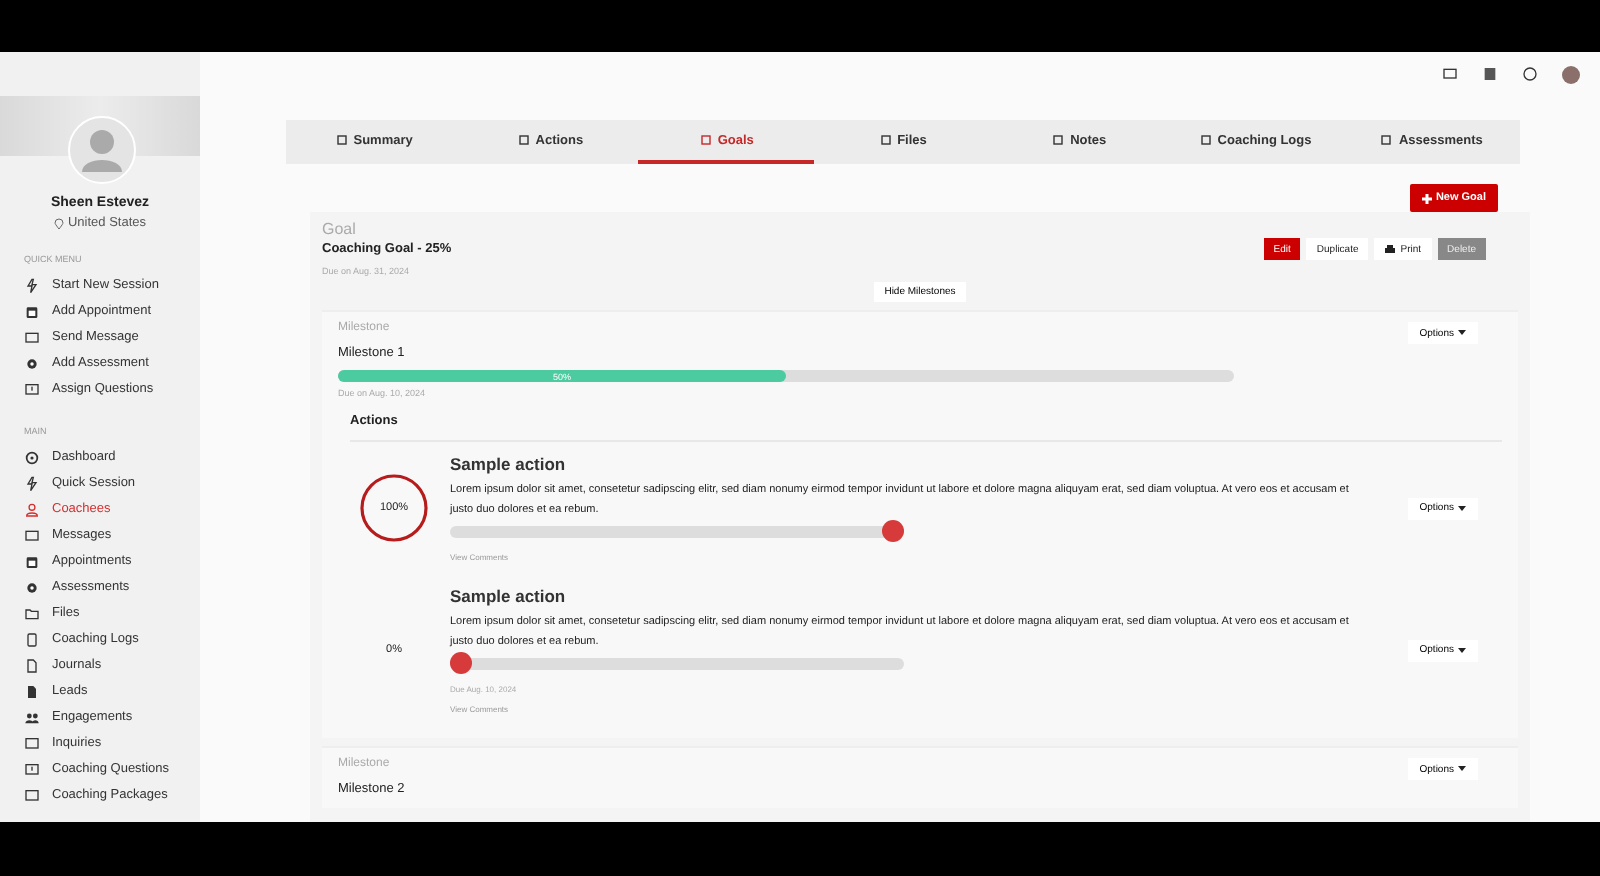  Describe the element at coordinates (1426, 198) in the screenshot. I see `plus-icon` at that location.